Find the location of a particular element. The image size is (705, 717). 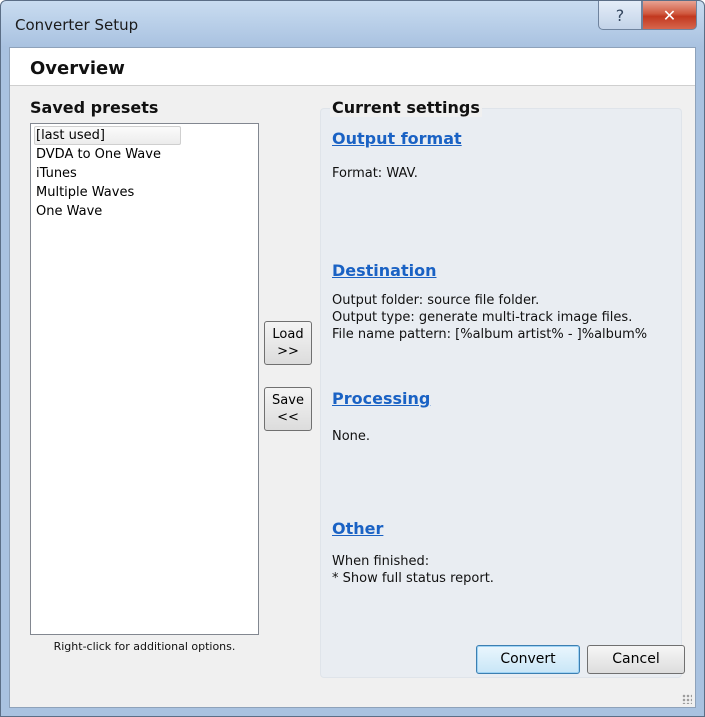

preset-item-one-wave: One Wave is located at coordinates (68, 211).